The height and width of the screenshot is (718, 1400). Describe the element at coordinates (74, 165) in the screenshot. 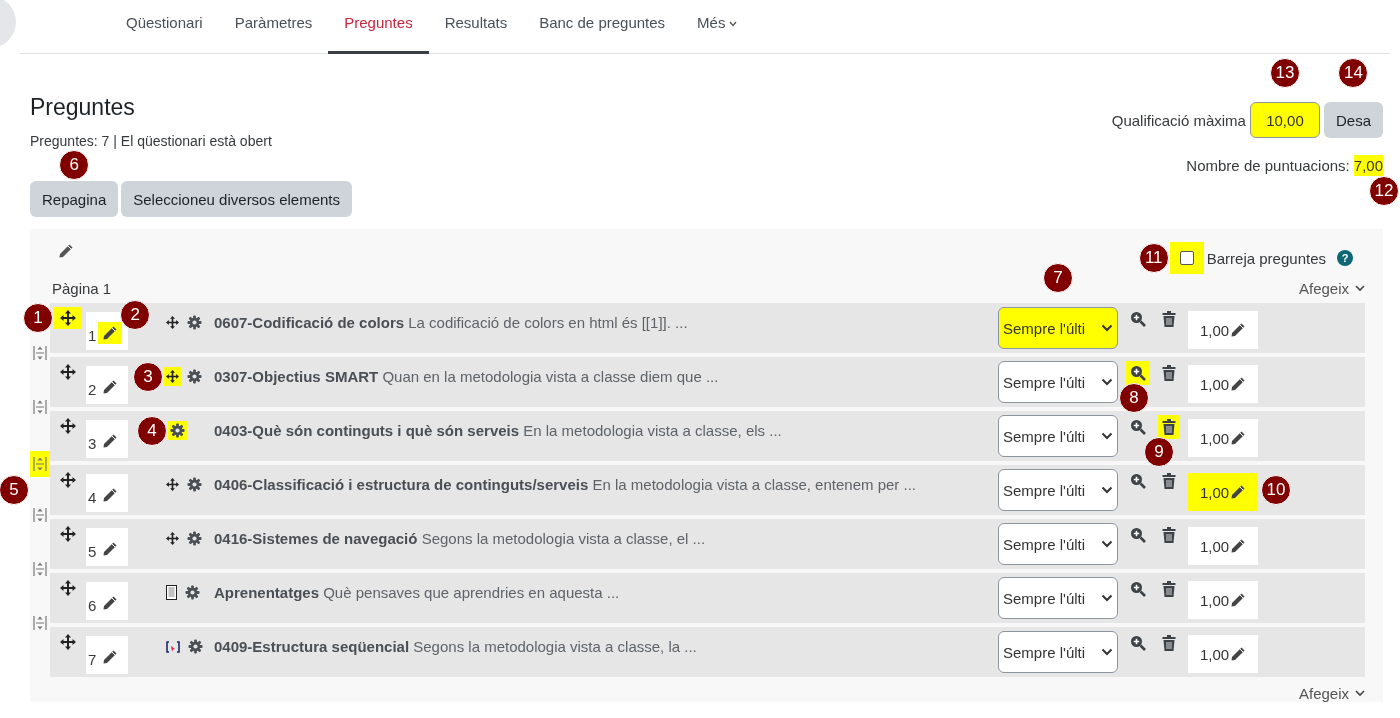

I see `callout-number: 6` at that location.